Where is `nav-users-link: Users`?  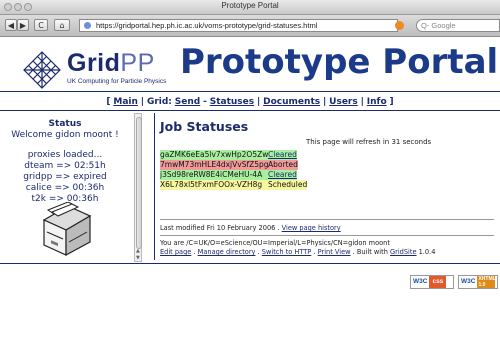
nav-users-link: Users is located at coordinates (343, 102).